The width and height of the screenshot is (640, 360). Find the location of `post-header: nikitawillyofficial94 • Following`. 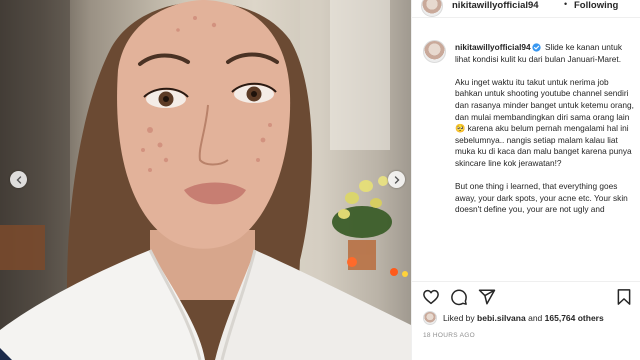

post-header: nikitawillyofficial94 • Following is located at coordinates (526, 9).